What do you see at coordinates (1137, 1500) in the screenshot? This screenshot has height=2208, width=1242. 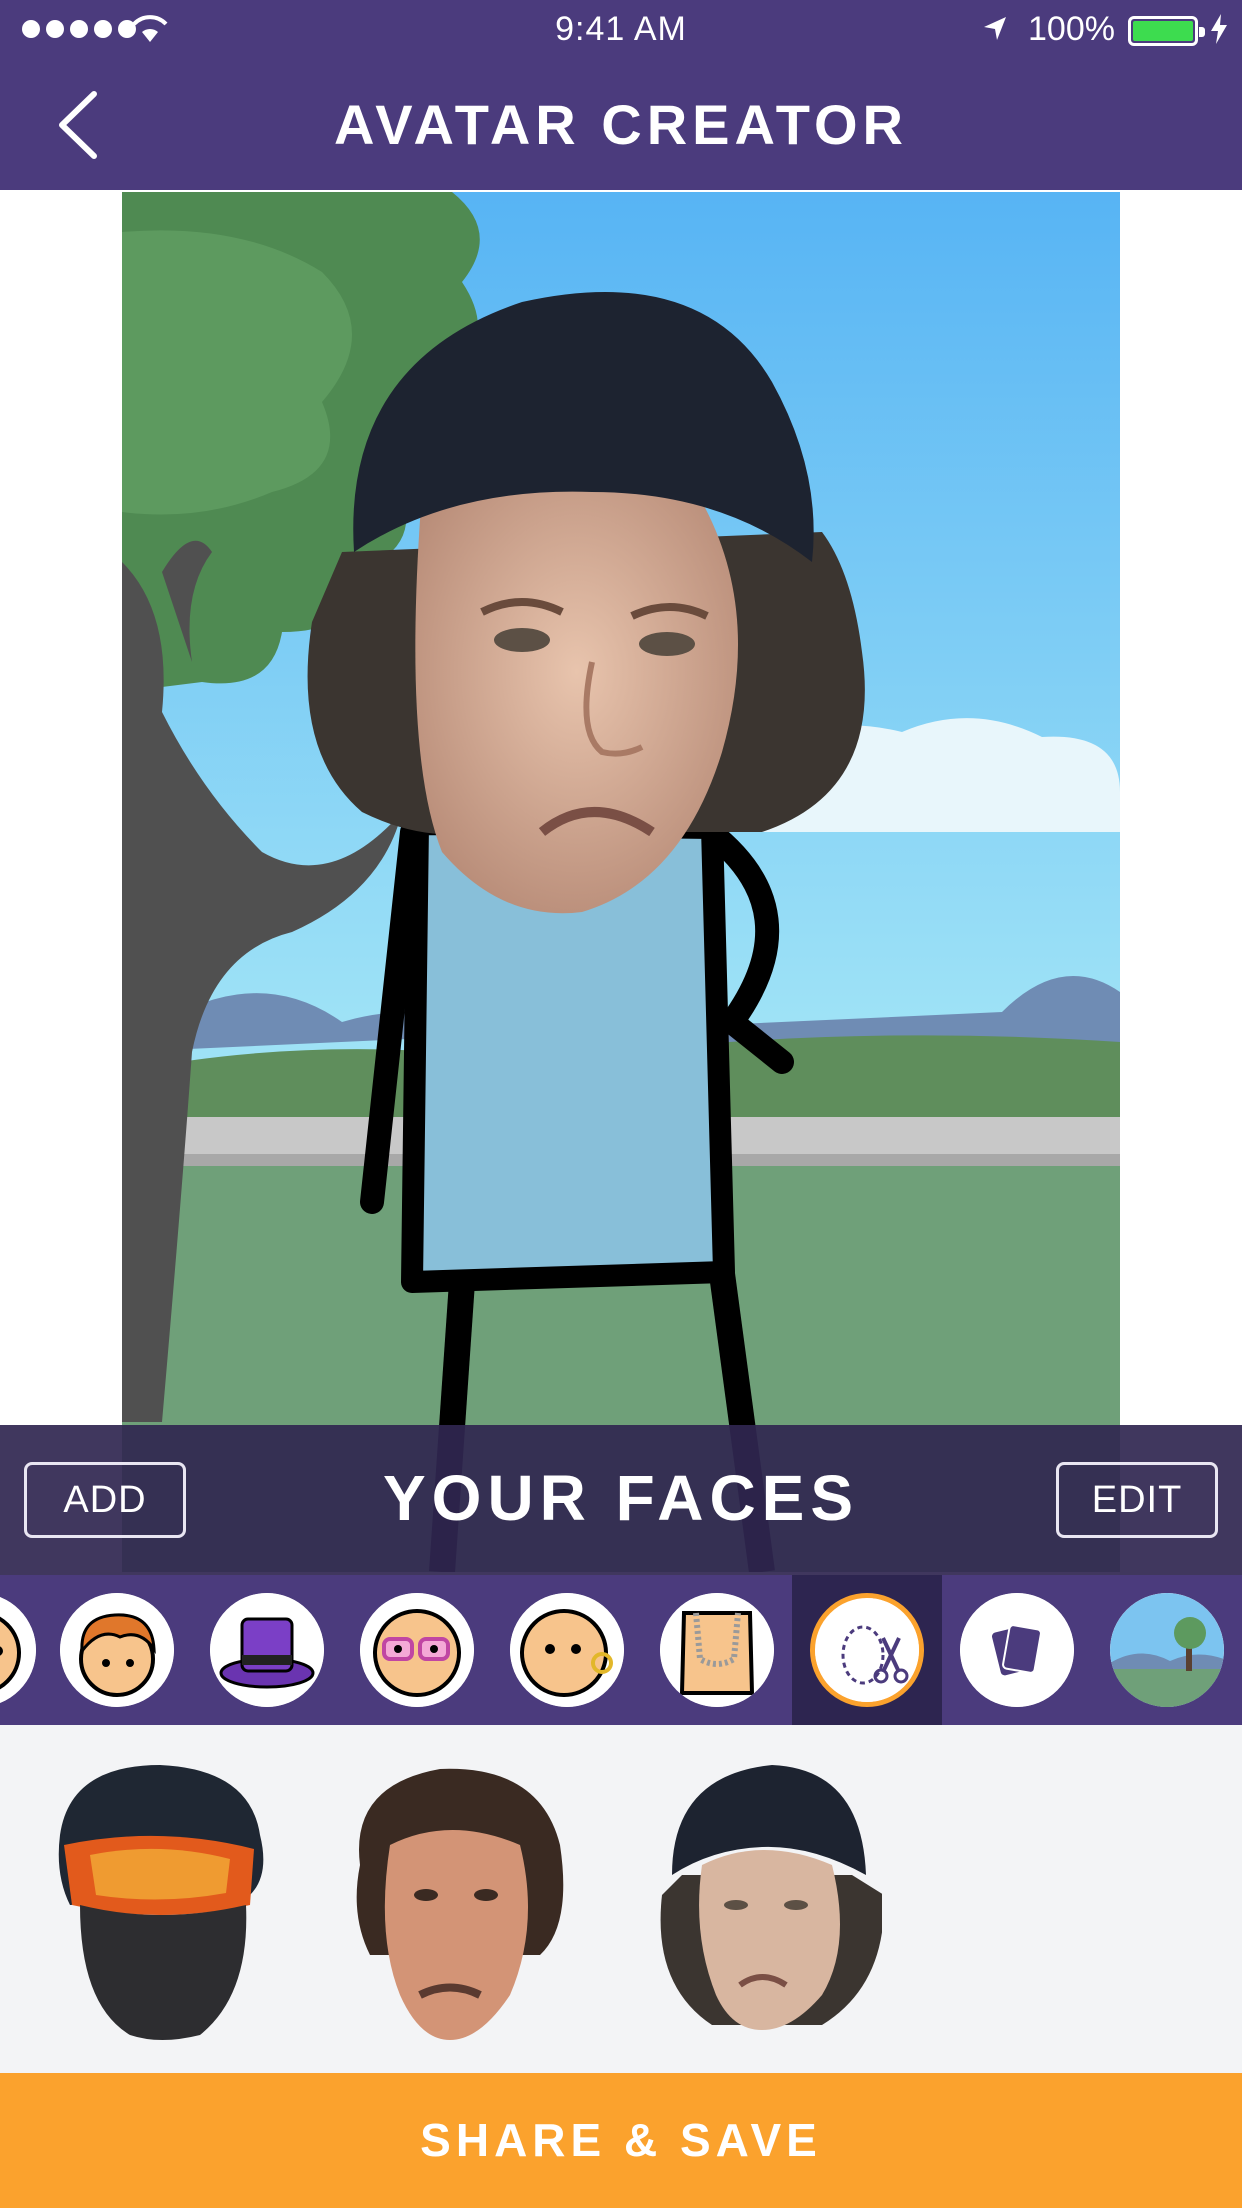 I see `edit-faces-button: EDIT` at bounding box center [1137, 1500].